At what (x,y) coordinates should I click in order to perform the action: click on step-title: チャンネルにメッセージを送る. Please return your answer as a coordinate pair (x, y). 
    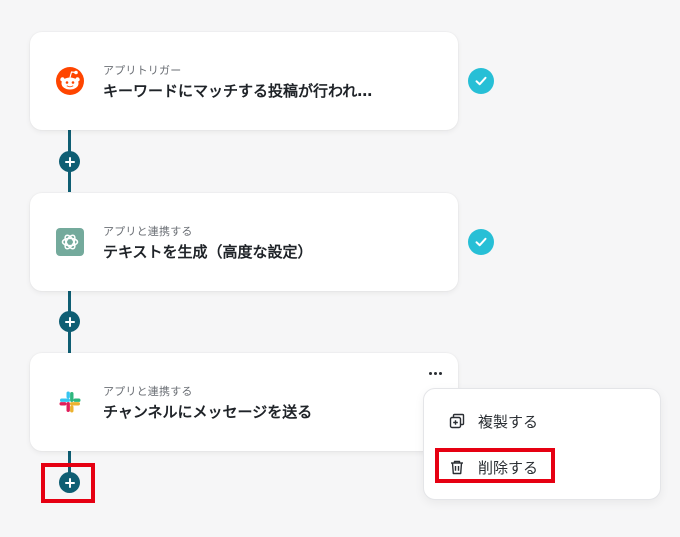
    Looking at the image, I should click on (208, 412).